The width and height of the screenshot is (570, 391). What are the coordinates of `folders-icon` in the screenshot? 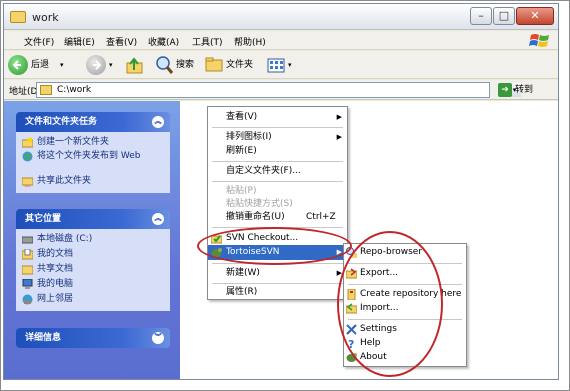 It's located at (214, 64).